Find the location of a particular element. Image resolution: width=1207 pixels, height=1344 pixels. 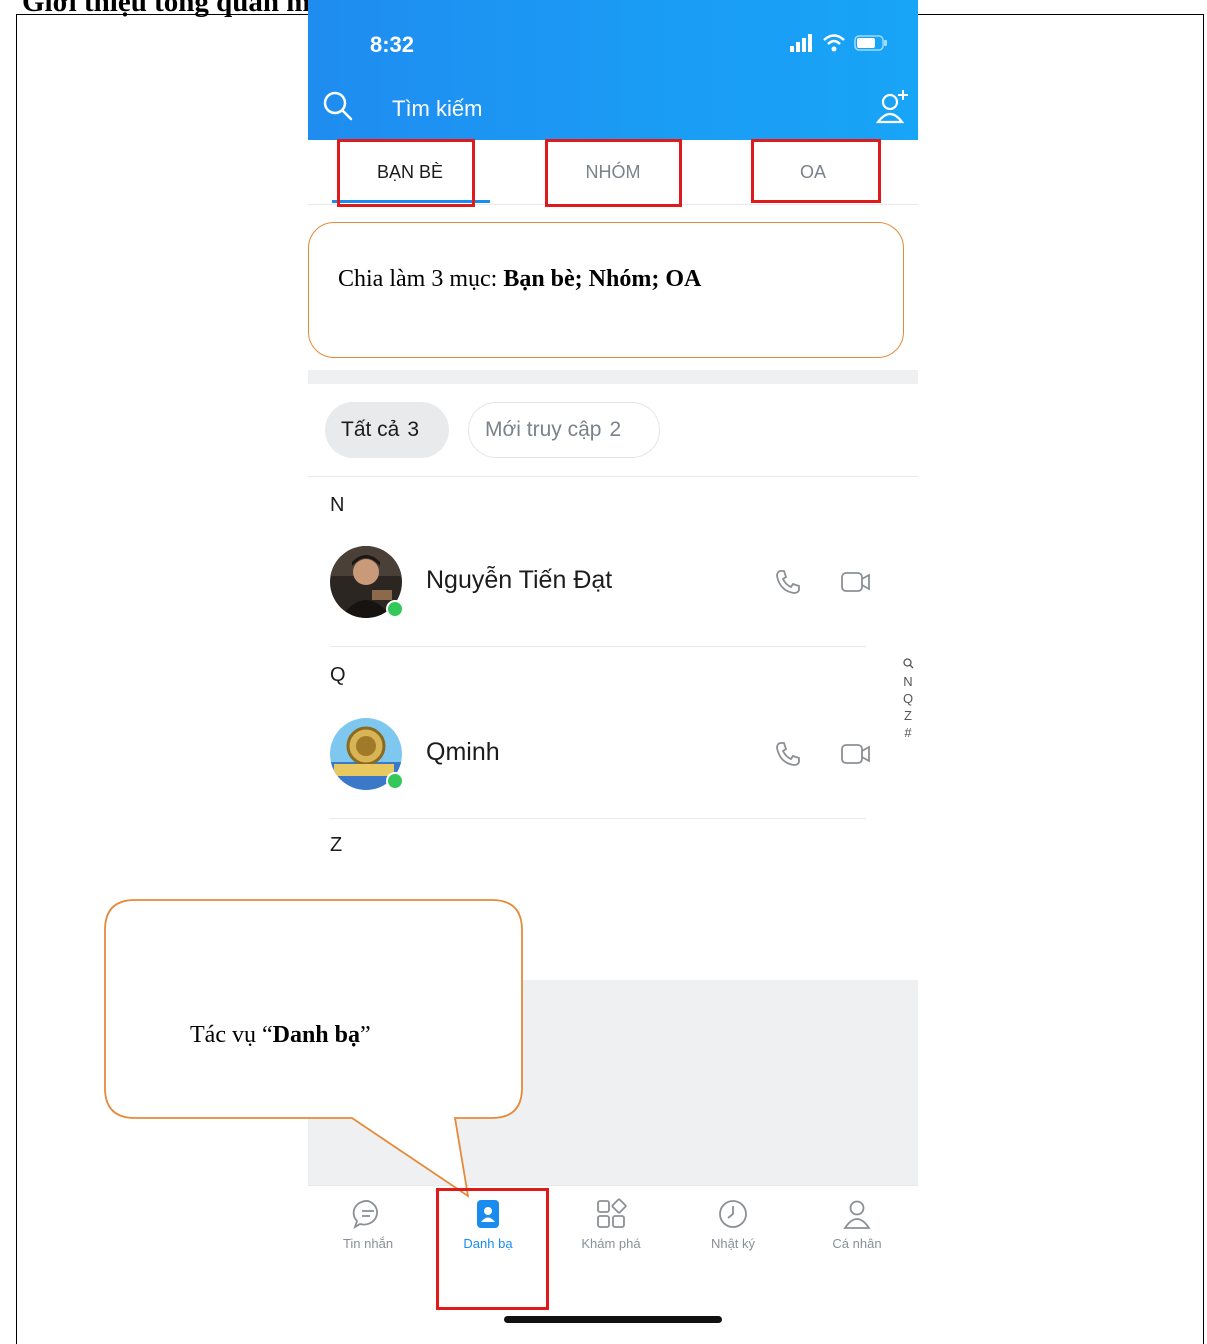

callout-bold: Danh bạ is located at coordinates (316, 1035).